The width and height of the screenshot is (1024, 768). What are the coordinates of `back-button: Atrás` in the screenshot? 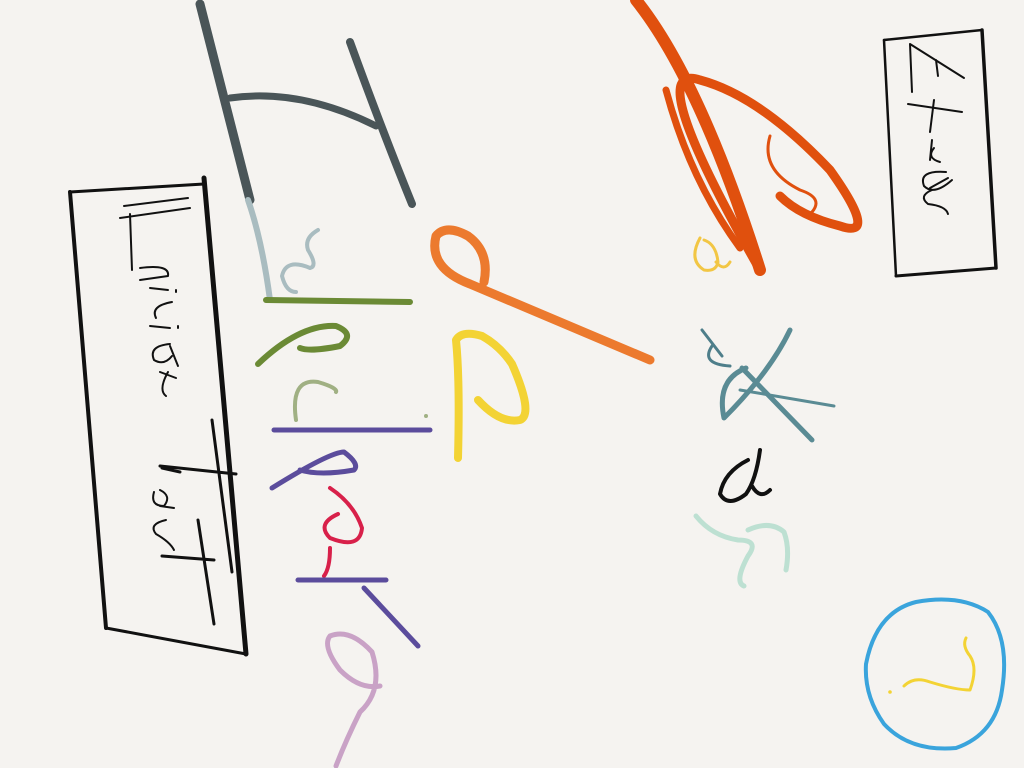 It's located at (941, 153).